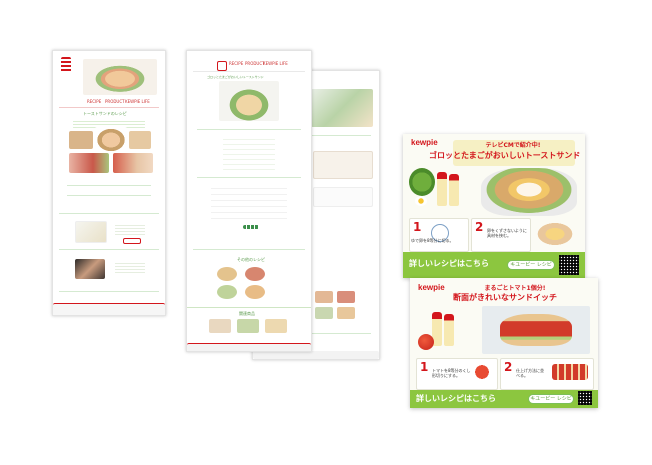 The height and width of the screenshot is (465, 652). I want to click on tomato-image, so click(426, 342).